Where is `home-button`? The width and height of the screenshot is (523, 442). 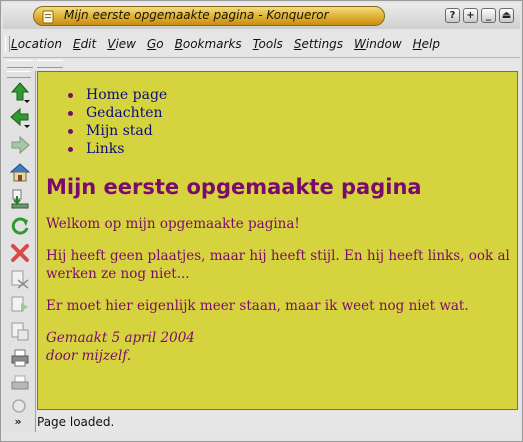 home-button is located at coordinates (20, 172).